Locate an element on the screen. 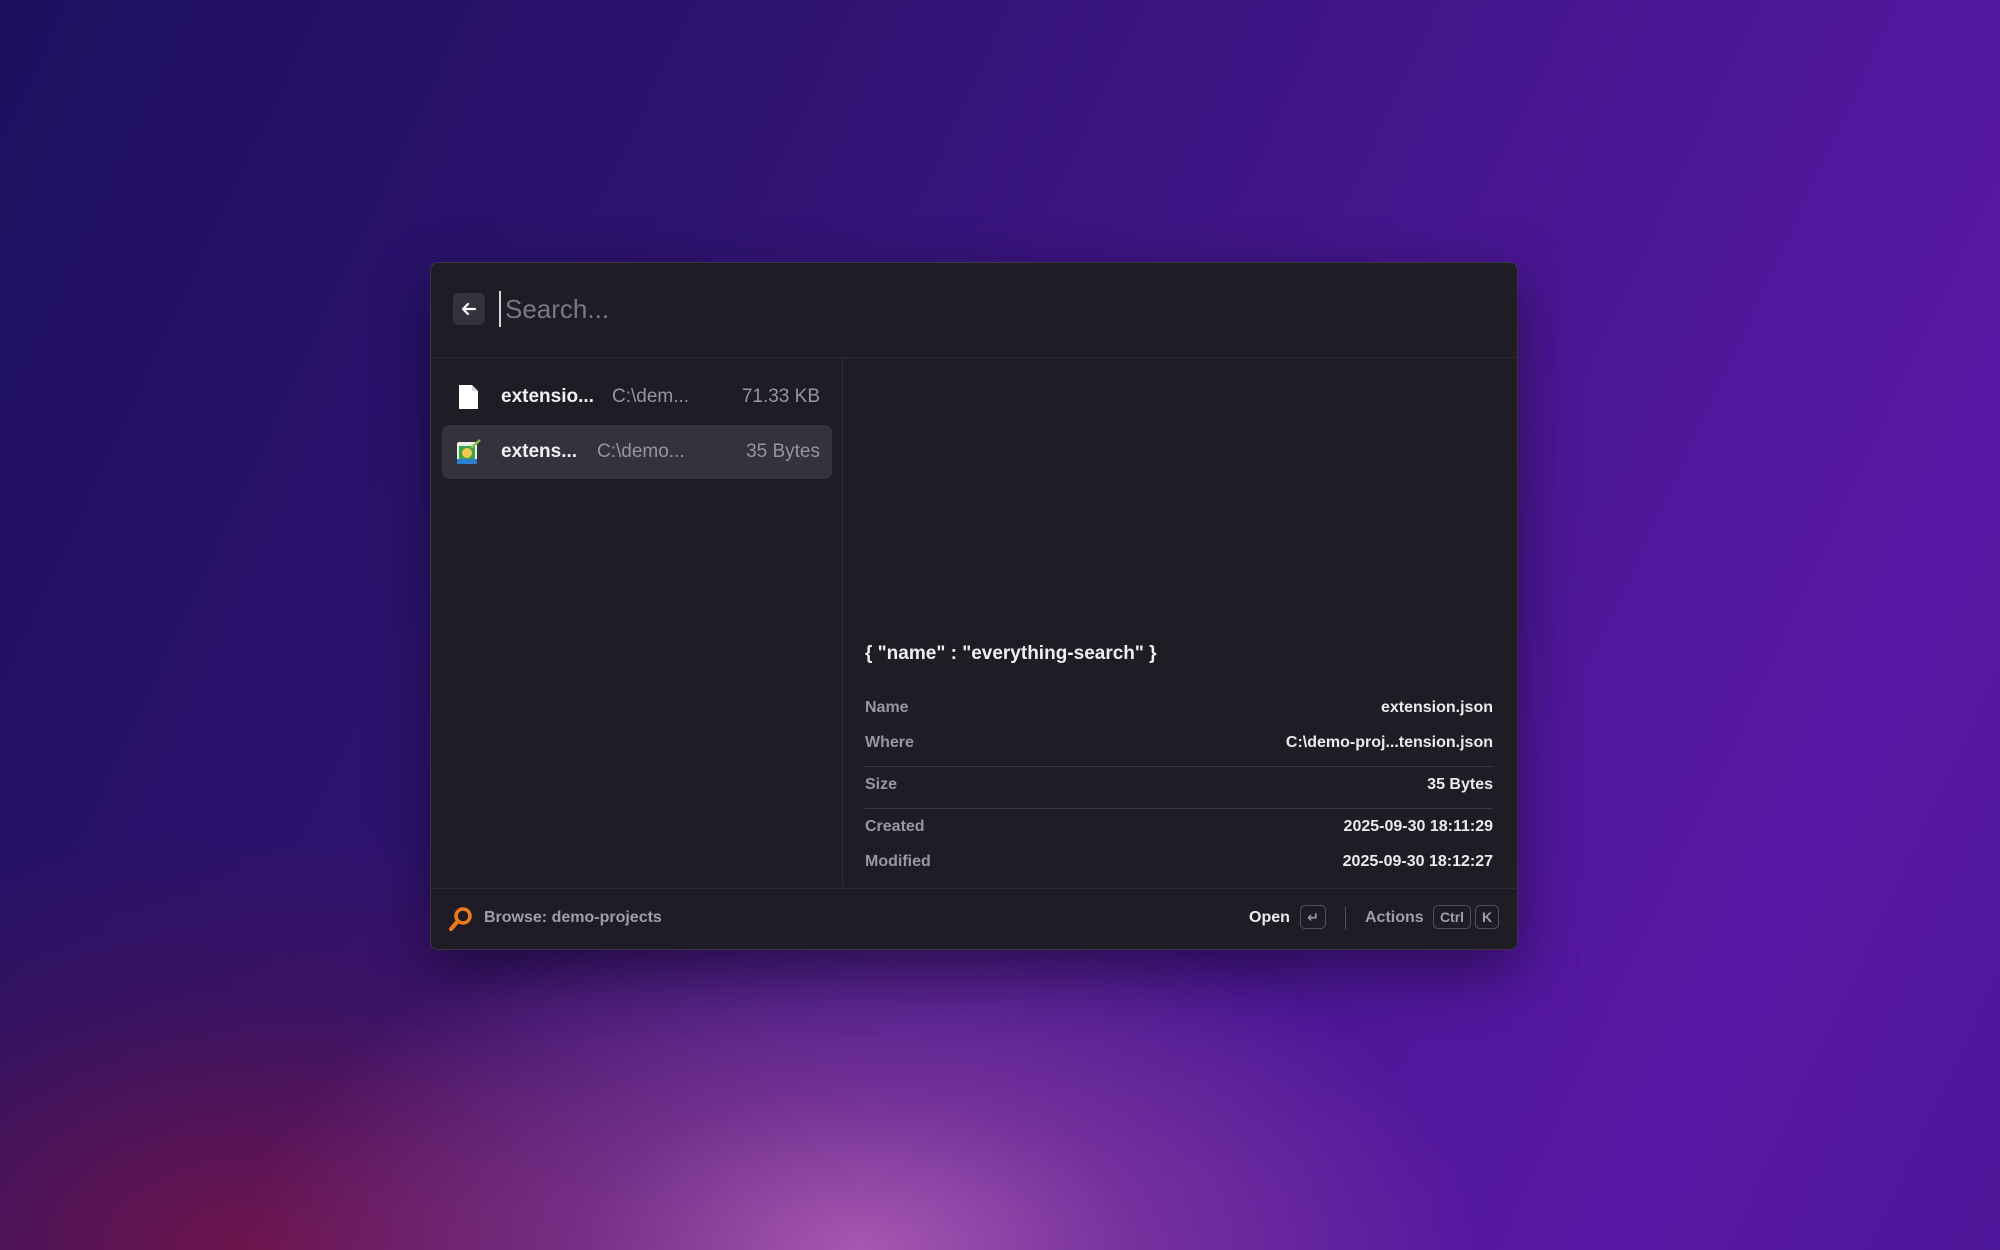 This screenshot has width=2000, height=1250. back-button is located at coordinates (469, 309).